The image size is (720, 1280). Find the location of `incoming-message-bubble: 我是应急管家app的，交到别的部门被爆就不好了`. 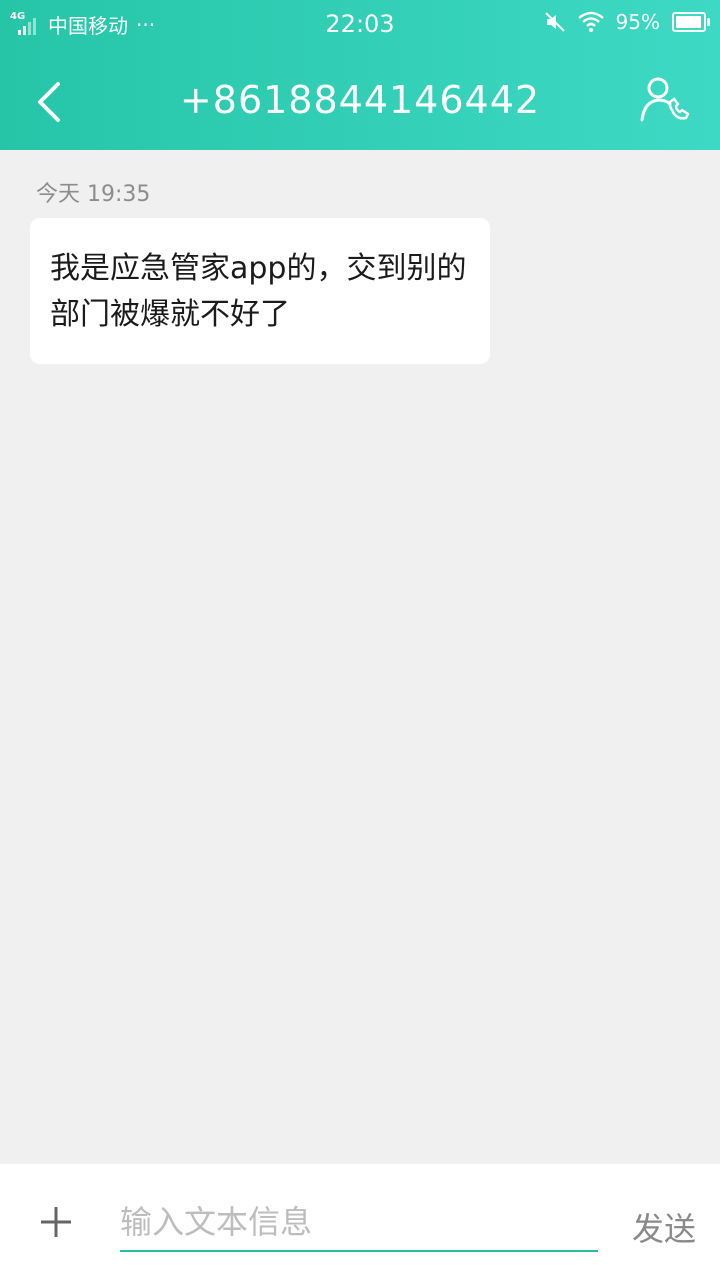

incoming-message-bubble: 我是应急管家app的，交到别的部门被爆就不好了 is located at coordinates (260, 291).